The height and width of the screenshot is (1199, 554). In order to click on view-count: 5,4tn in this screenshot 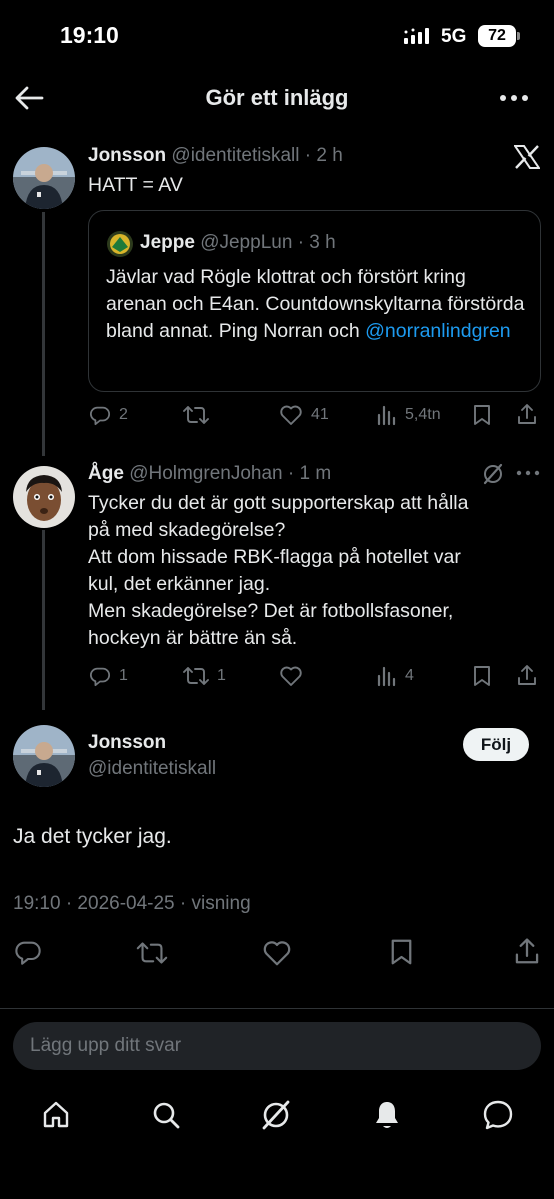, I will do `click(423, 414)`.